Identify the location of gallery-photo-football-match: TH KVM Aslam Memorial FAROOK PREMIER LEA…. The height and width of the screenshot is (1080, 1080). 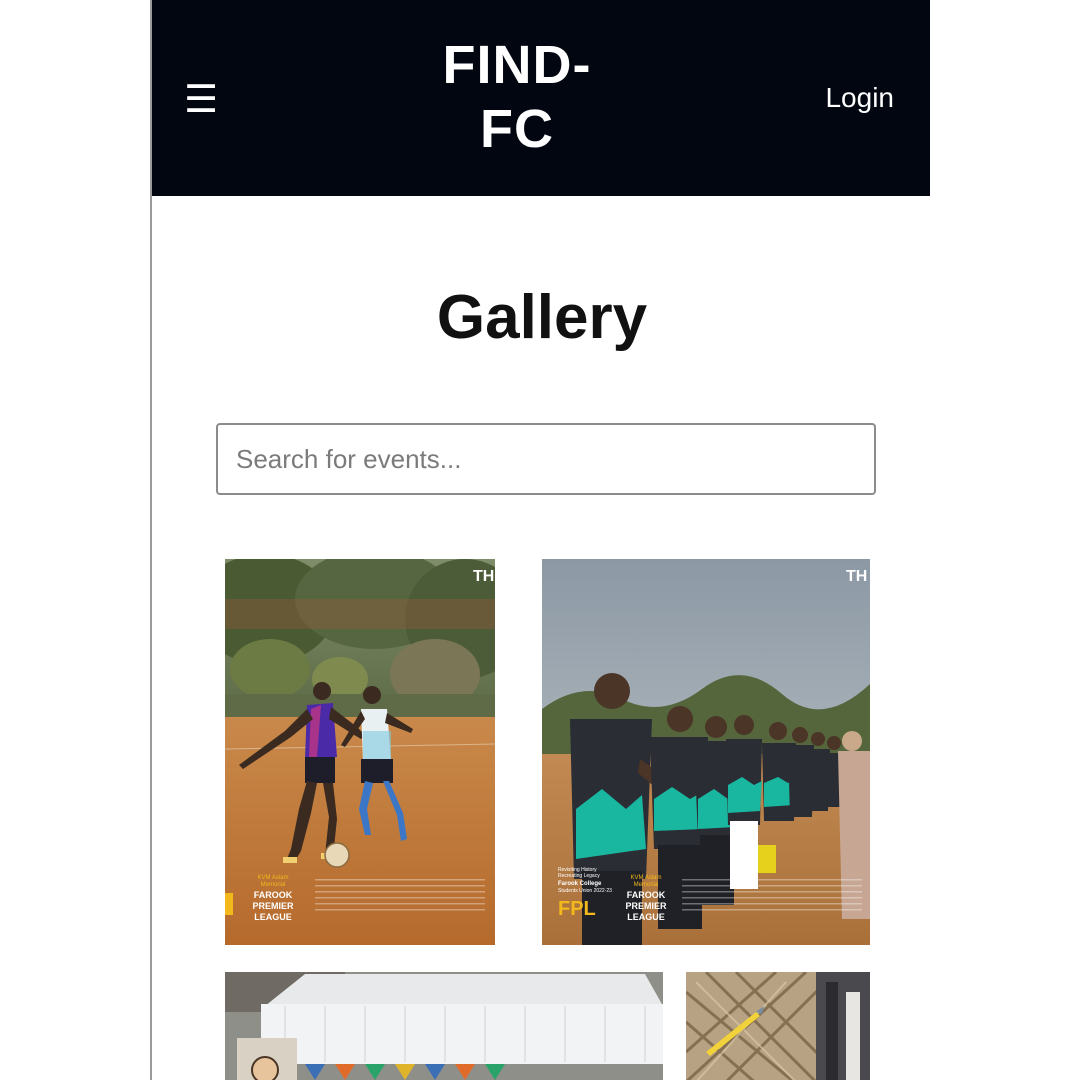
(360, 752).